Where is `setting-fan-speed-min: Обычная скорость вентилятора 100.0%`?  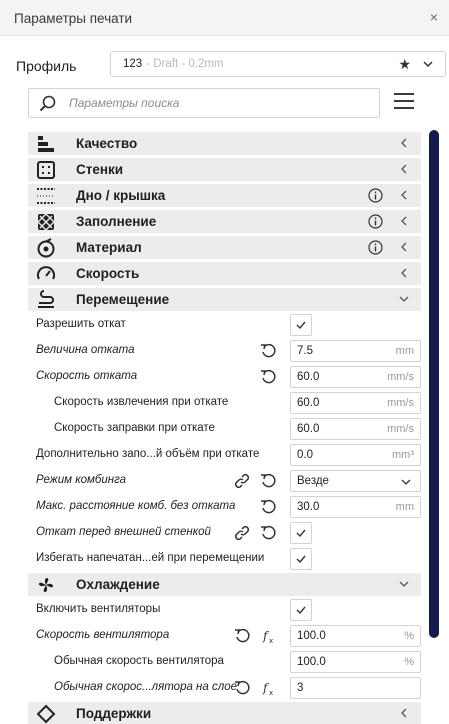 setting-fan-speed-min: Обычная скорость вентилятора 100.0% is located at coordinates (224, 662).